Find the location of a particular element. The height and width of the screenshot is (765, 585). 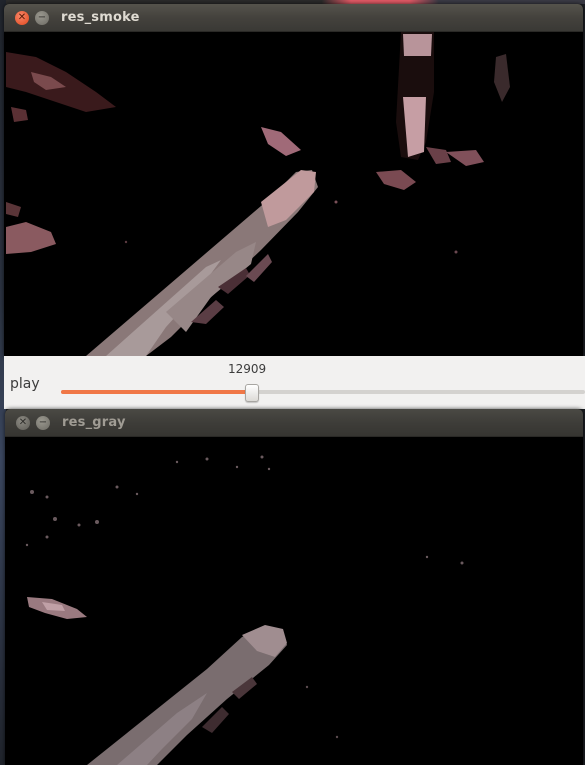

trackbar-value: 12909 is located at coordinates (247, 369).